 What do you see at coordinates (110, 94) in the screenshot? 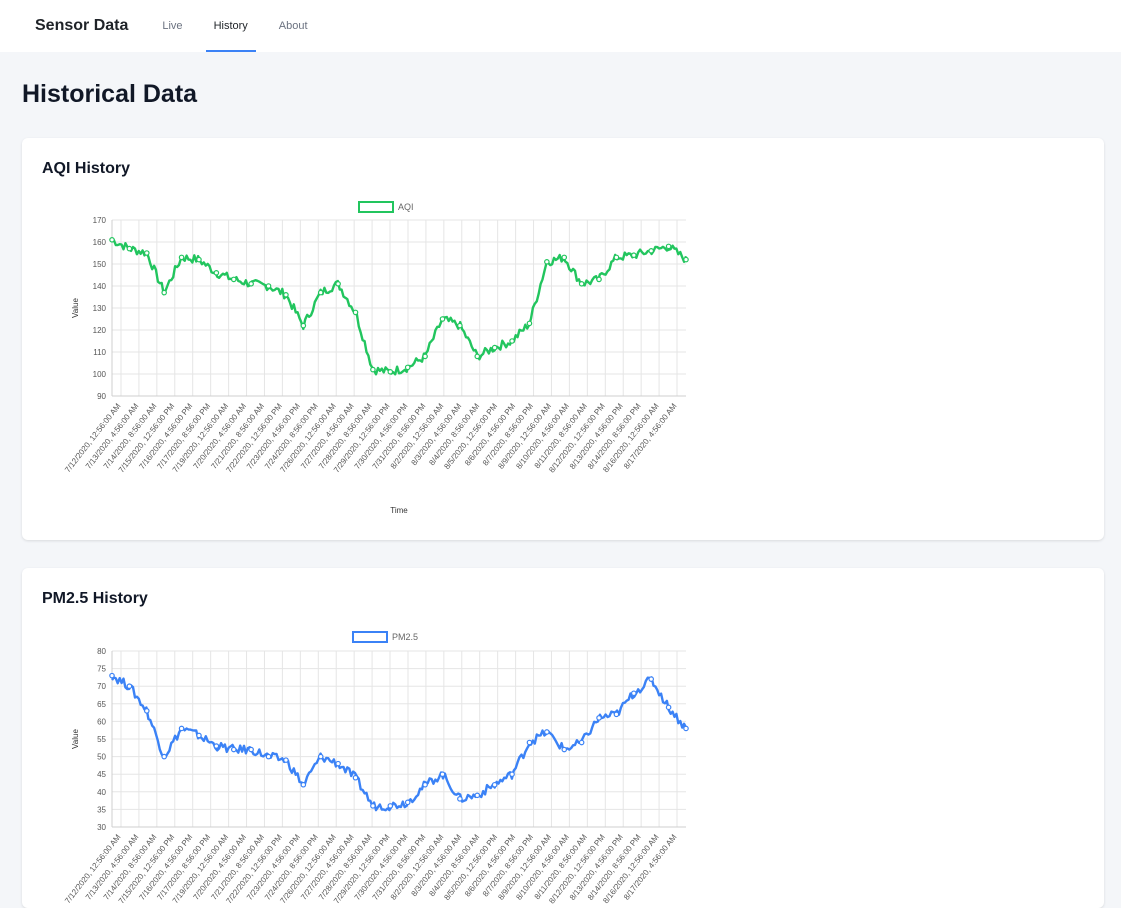
I see `page-title: Historical Data` at bounding box center [110, 94].